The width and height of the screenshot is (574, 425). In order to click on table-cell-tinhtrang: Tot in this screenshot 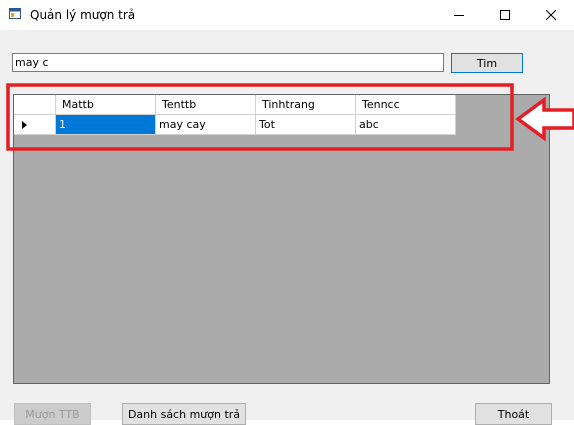, I will do `click(306, 125)`.